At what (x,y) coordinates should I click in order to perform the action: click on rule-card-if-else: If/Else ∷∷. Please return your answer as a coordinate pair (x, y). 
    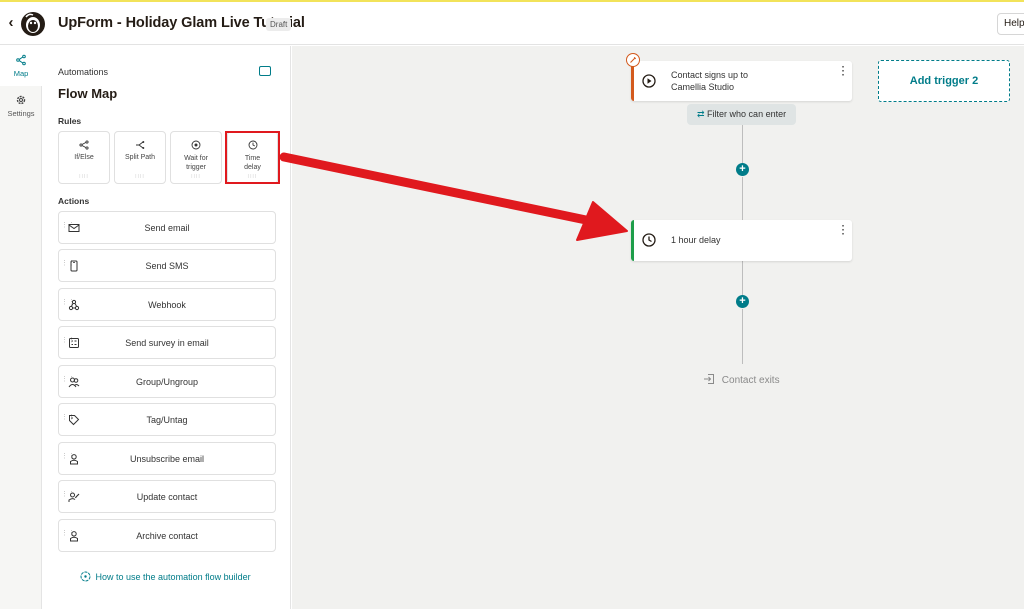
    Looking at the image, I should click on (84, 157).